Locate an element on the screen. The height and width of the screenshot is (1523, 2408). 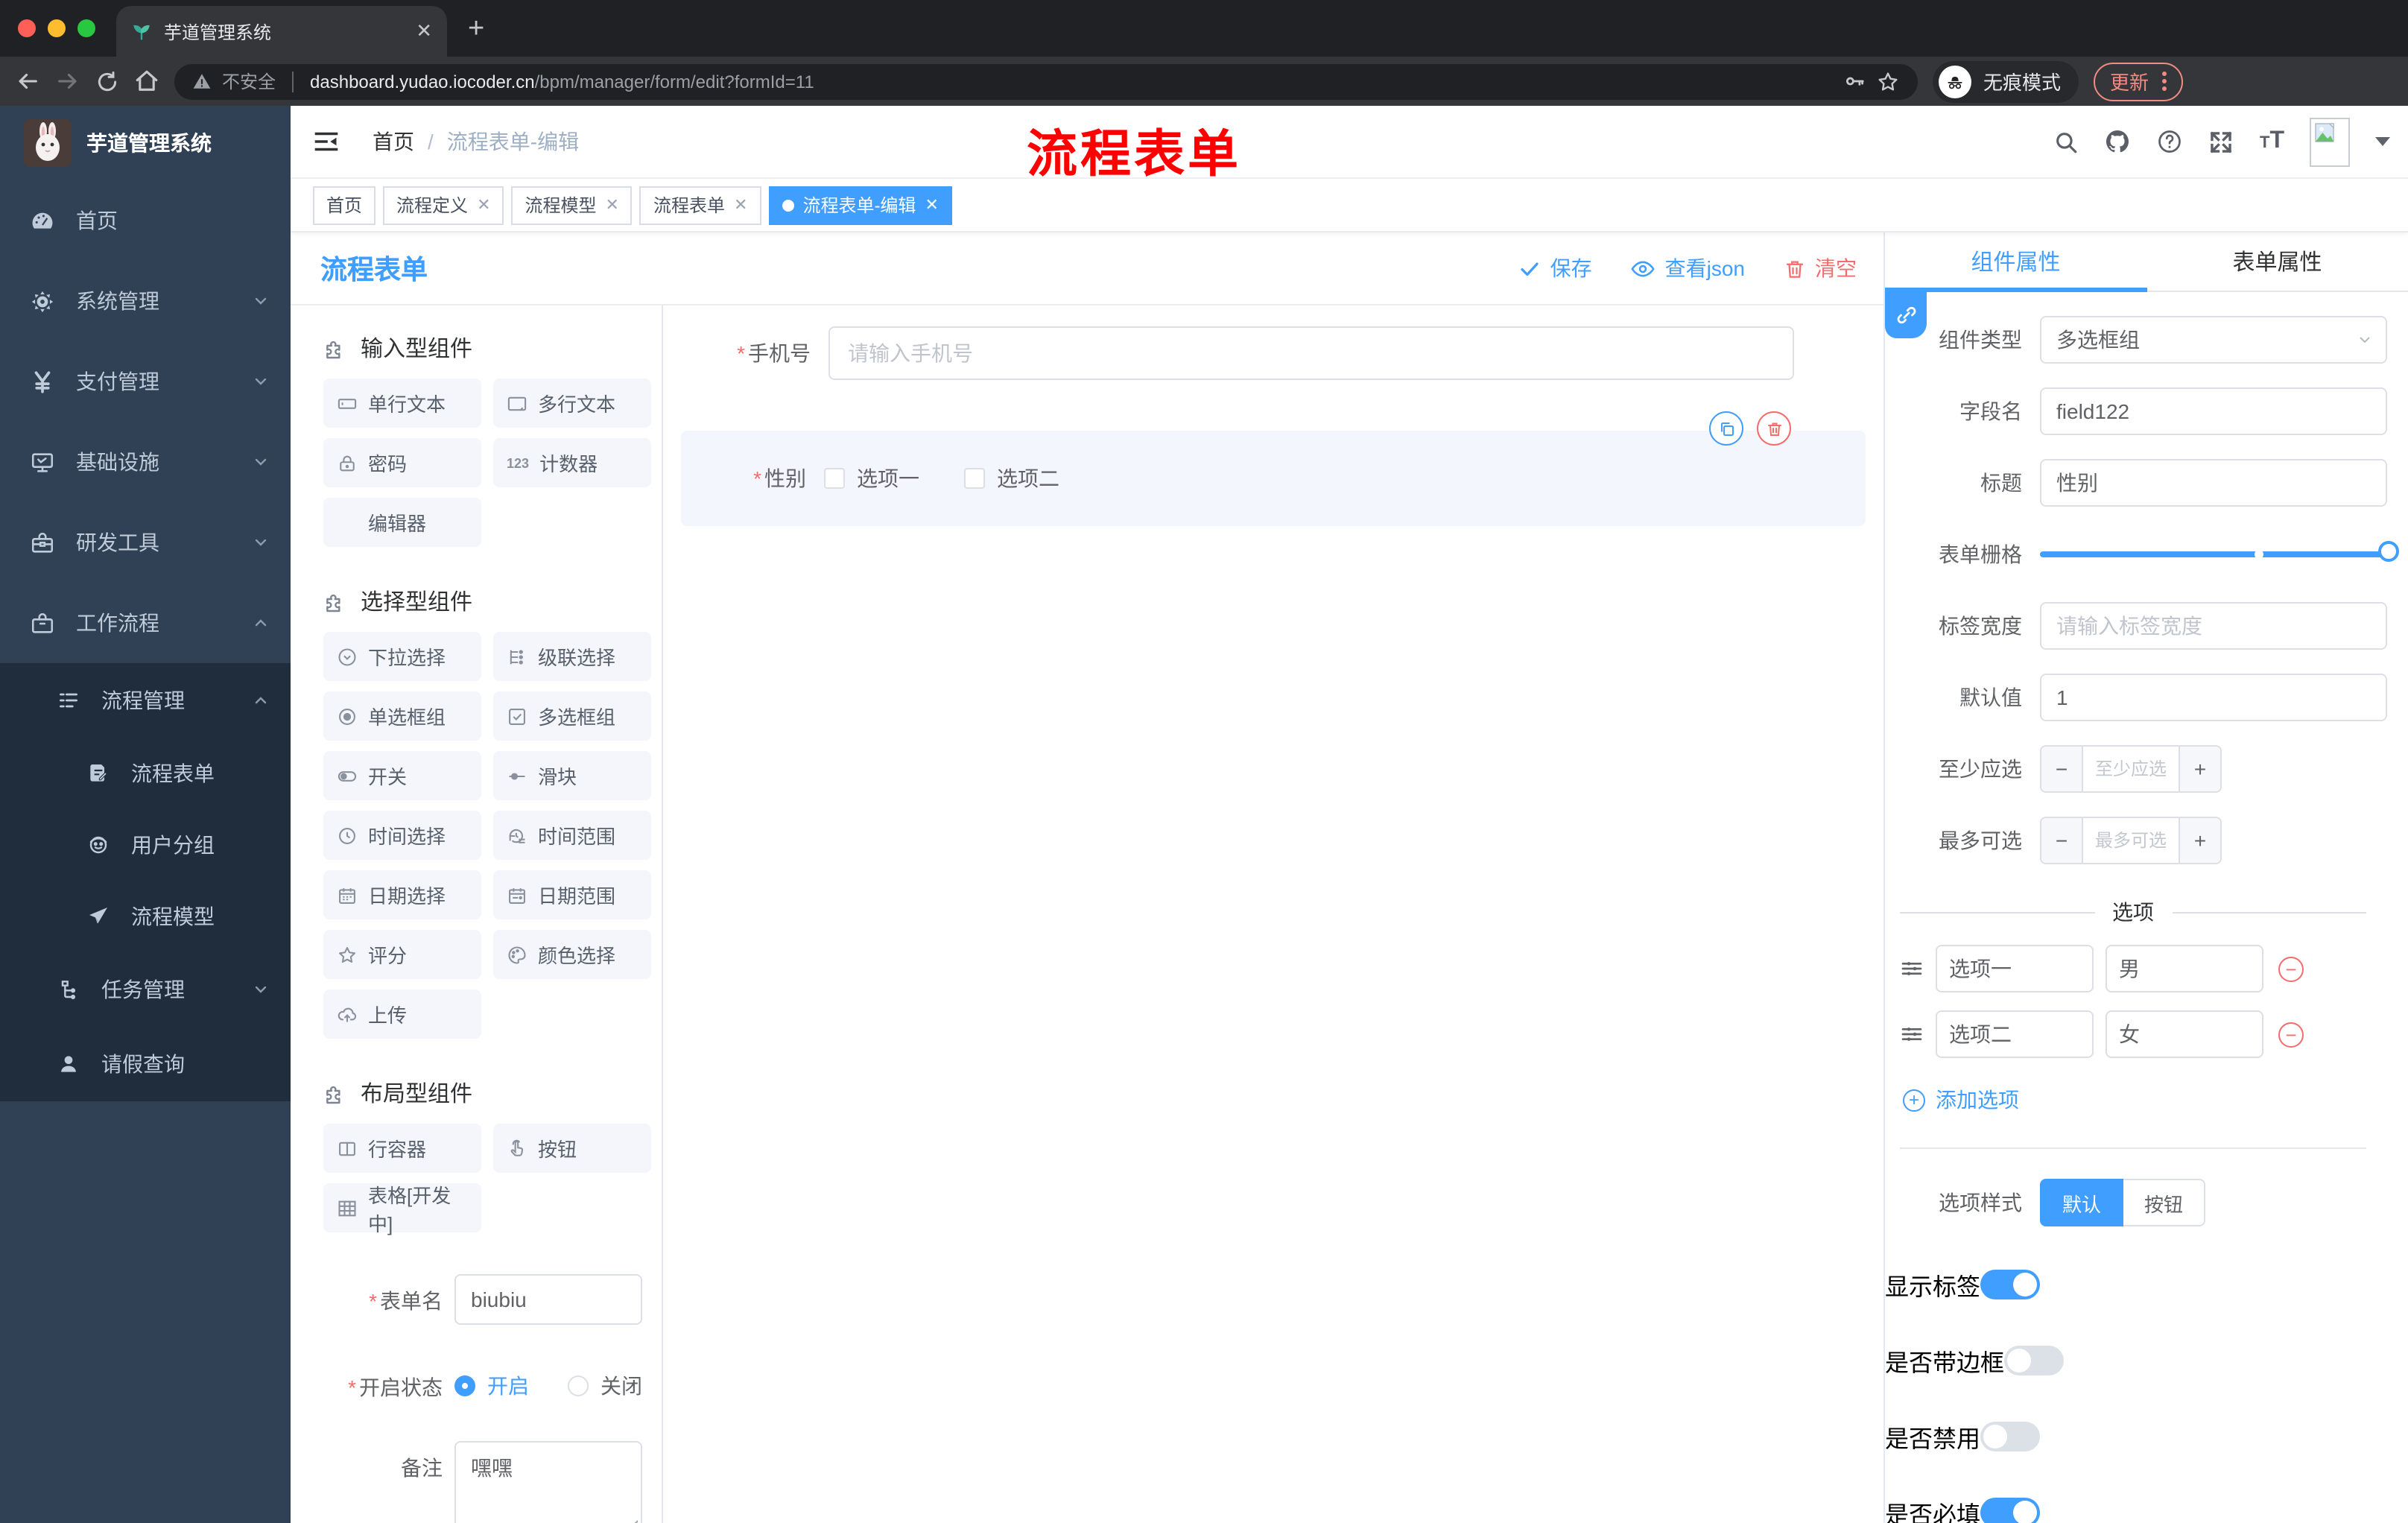
component-table-dev: 表格[开发中] is located at coordinates (402, 1209).